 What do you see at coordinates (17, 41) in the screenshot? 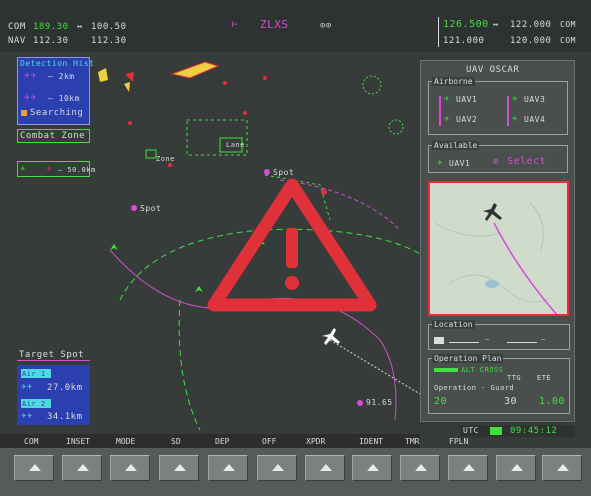
I see `nav-label: NAV` at bounding box center [17, 41].